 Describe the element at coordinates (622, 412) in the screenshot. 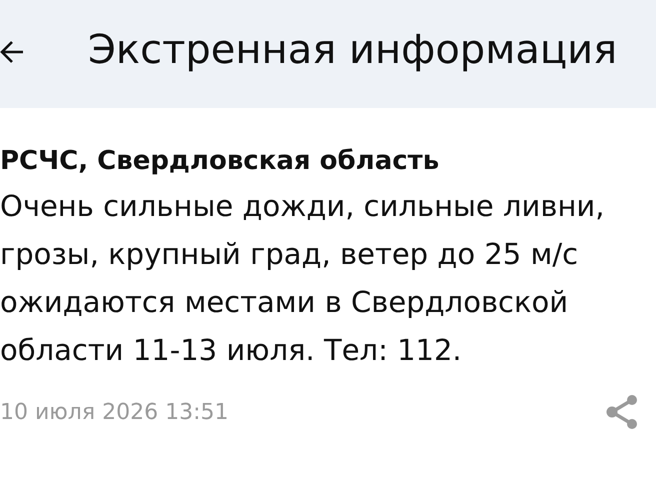

I see `share-icon` at that location.